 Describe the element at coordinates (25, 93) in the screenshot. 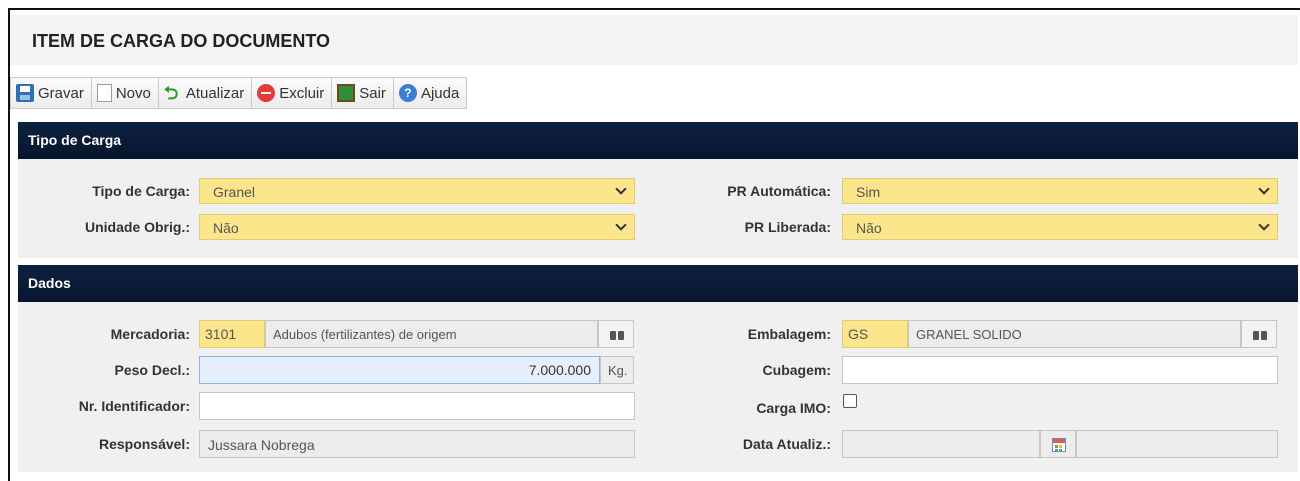

I see `save-icon` at that location.